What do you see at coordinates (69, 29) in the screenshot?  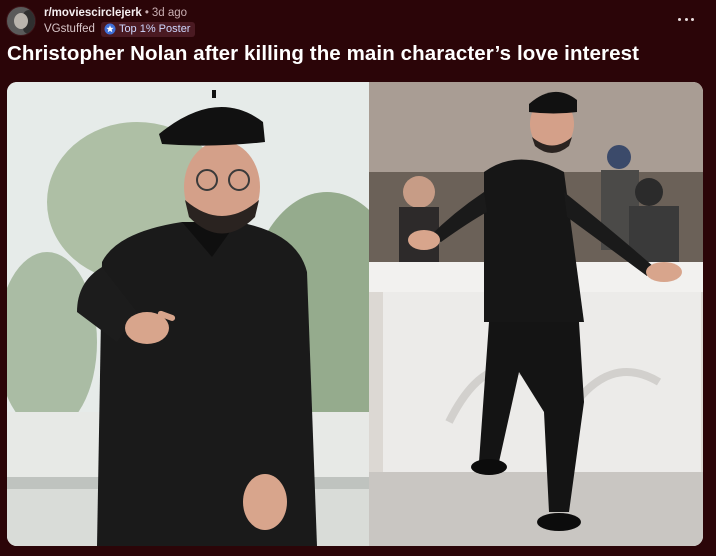 I see `author-username: VGstuffed` at bounding box center [69, 29].